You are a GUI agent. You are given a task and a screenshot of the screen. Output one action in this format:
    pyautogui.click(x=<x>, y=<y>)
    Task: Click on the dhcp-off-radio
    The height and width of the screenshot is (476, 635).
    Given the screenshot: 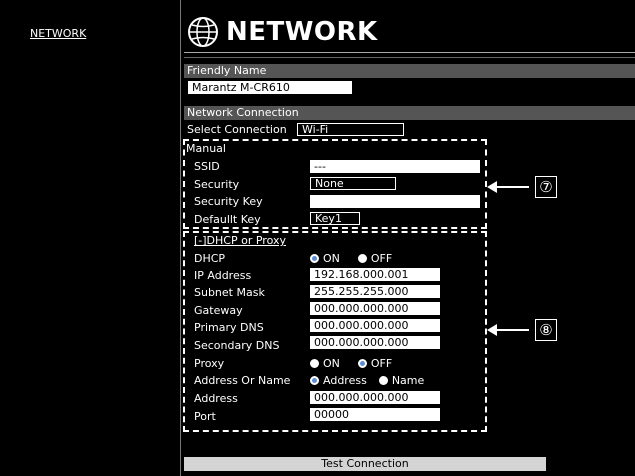 What is the action you would take?
    pyautogui.click(x=362, y=258)
    